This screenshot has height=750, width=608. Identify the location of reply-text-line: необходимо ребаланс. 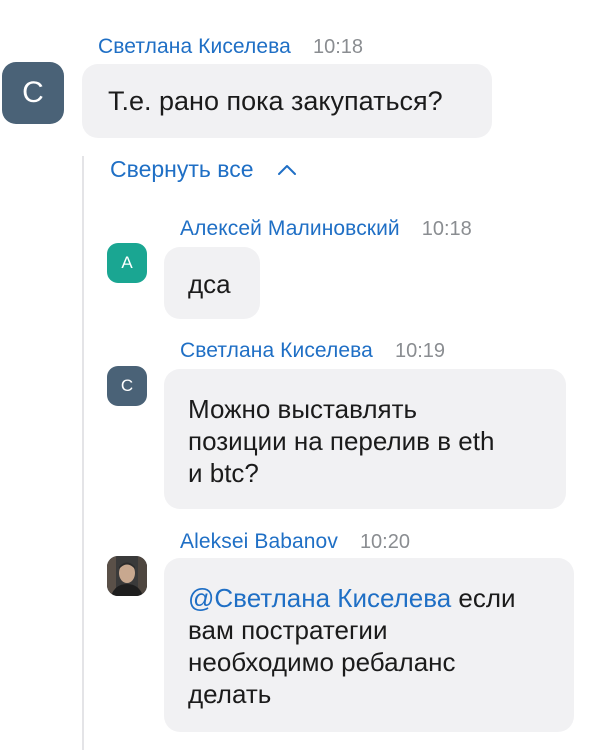
(322, 662).